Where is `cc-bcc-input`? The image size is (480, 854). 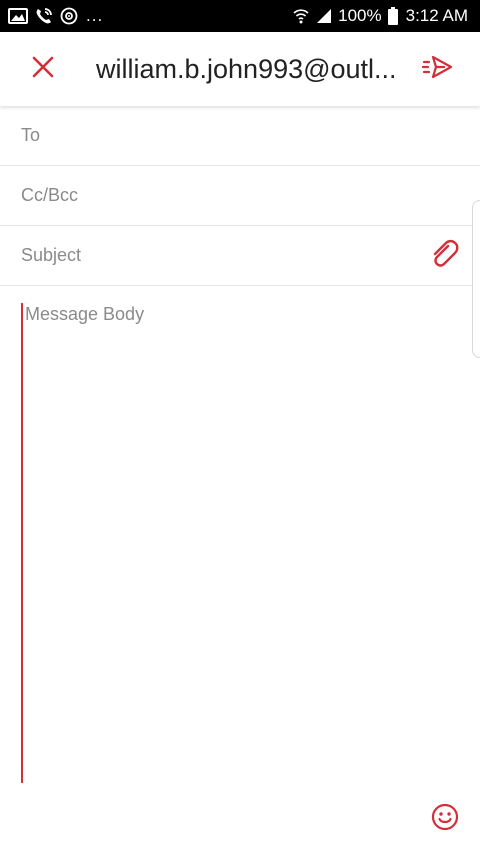
cc-bcc-input is located at coordinates (211, 195).